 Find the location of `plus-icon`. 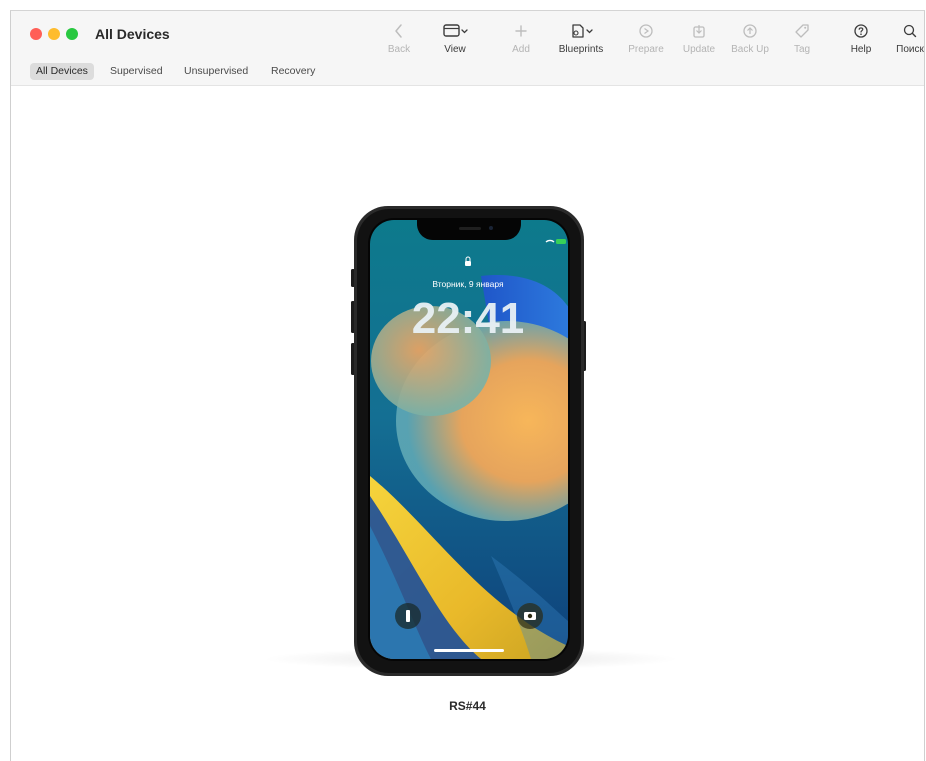

plus-icon is located at coordinates (521, 31).